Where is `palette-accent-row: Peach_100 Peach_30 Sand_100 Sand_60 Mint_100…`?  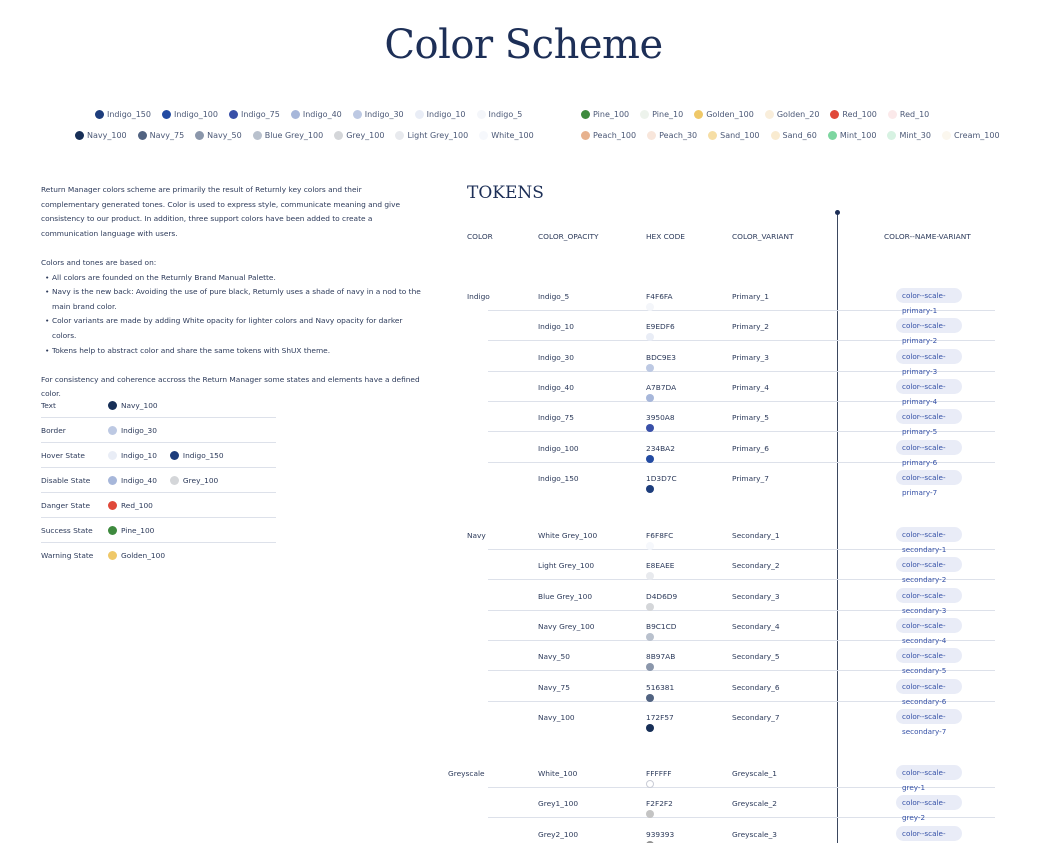 palette-accent-row: Peach_100 Peach_30 Sand_100 Sand_60 Mint_100… is located at coordinates (796, 135).